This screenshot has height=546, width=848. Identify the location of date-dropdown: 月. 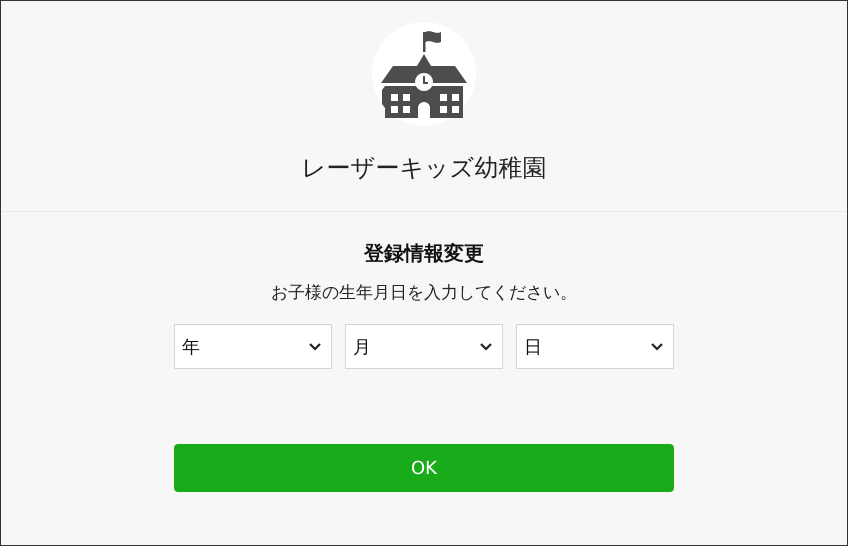
(424, 346).